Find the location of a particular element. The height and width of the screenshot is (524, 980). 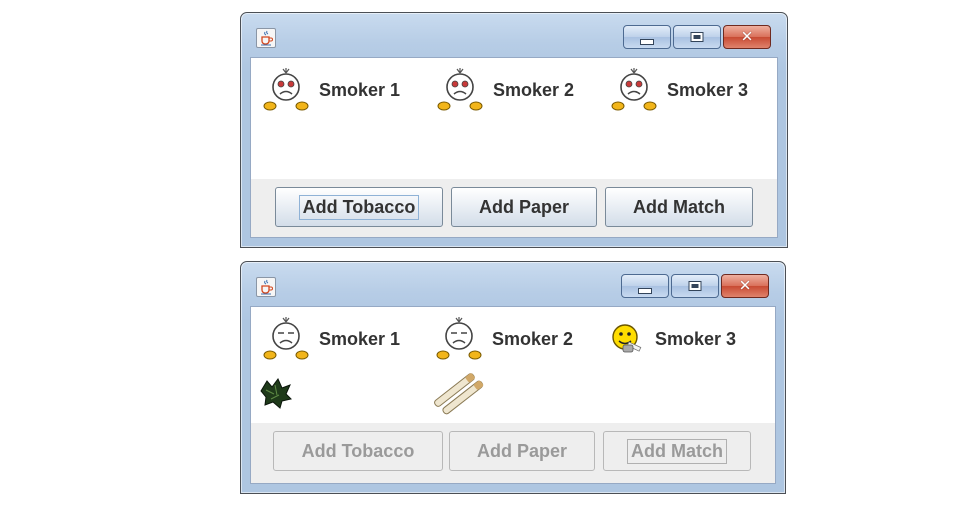

paper-icon is located at coordinates (459, 394).